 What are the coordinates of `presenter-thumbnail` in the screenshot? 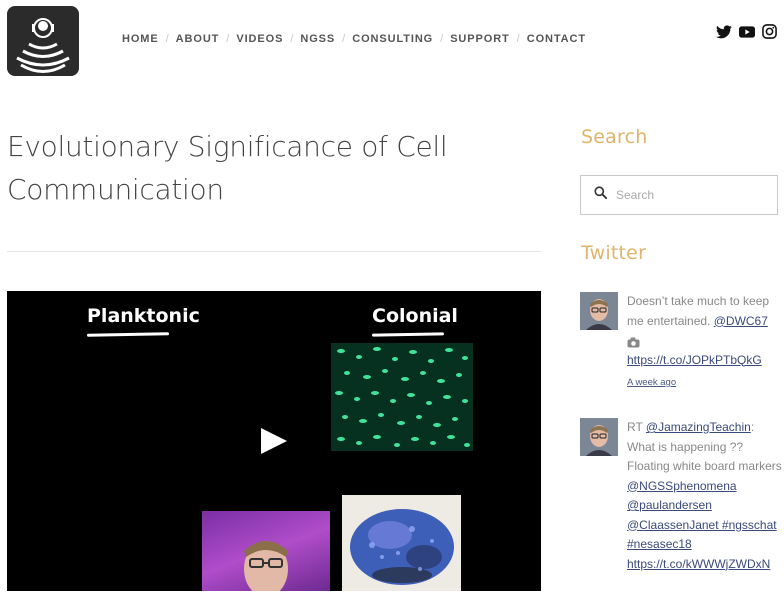 It's located at (266, 551).